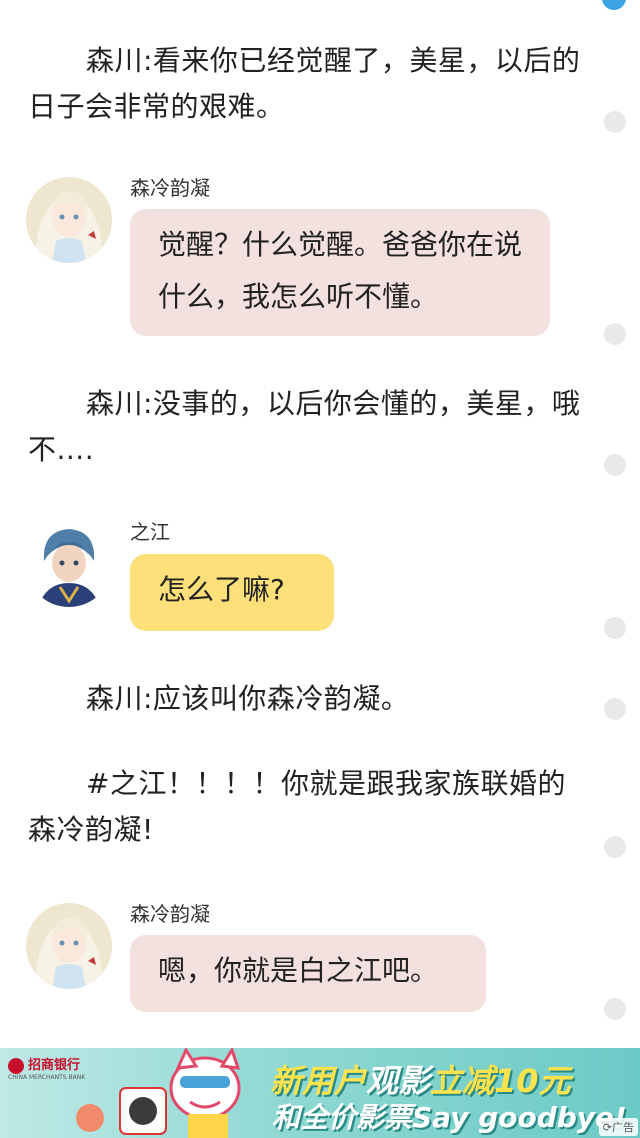 This screenshot has width=640, height=1138. I want to click on narration-text: 森川:应该叫你森冷韵凝。, so click(248, 698).